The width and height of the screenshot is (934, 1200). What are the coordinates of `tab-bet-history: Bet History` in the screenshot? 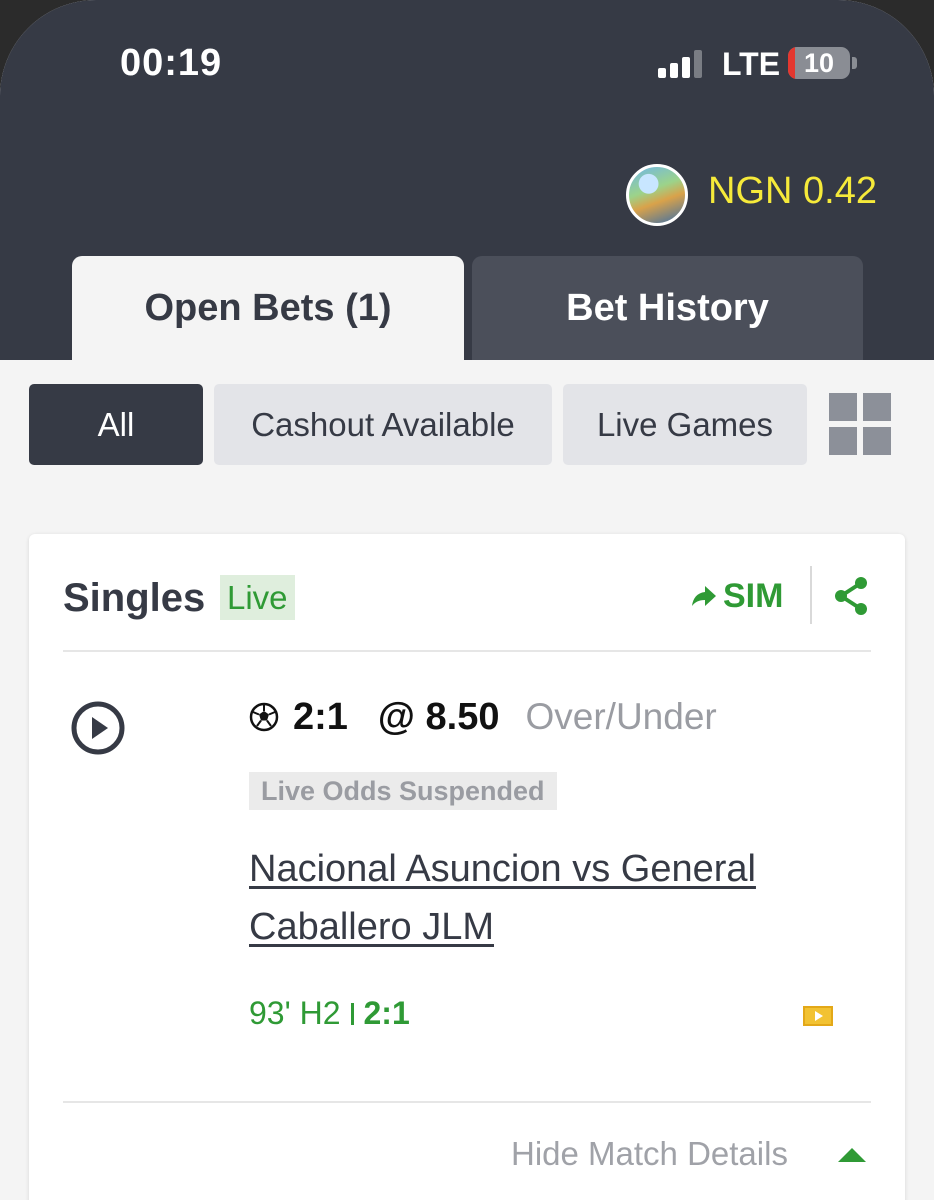 It's located at (667, 308).